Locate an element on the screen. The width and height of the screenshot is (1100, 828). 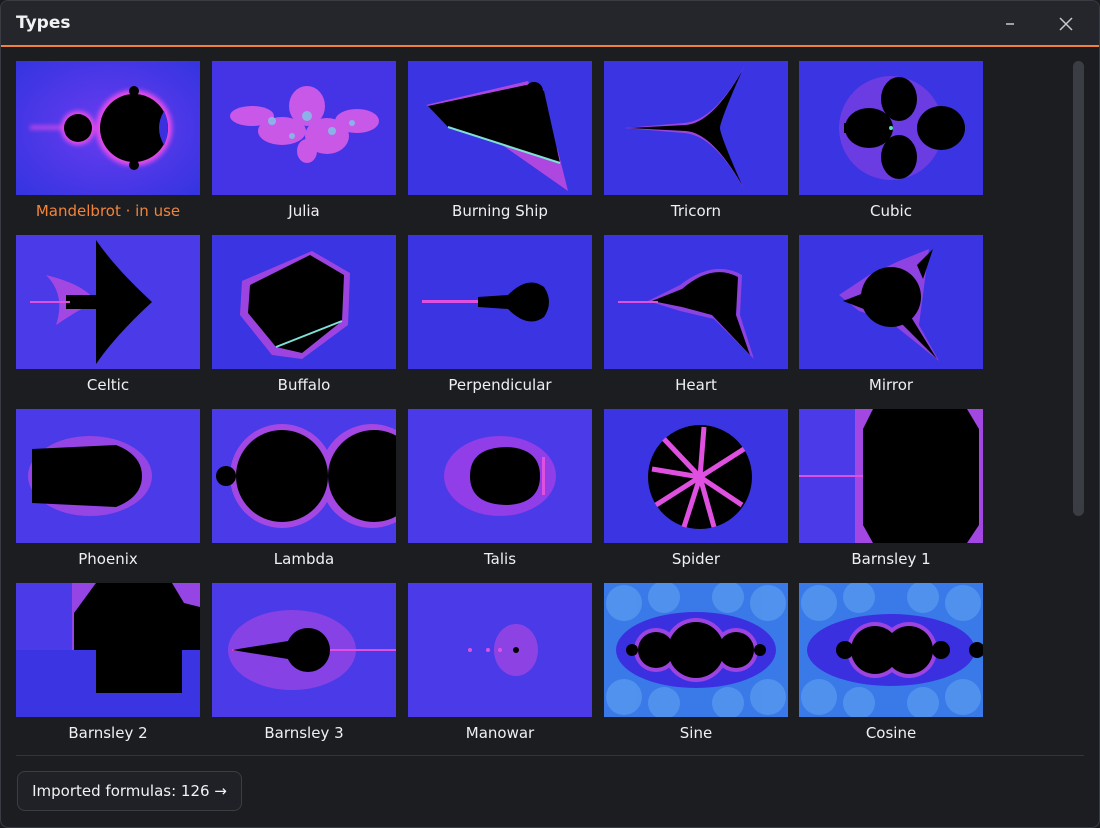
phoenix-thumbnail is located at coordinates (108, 476).